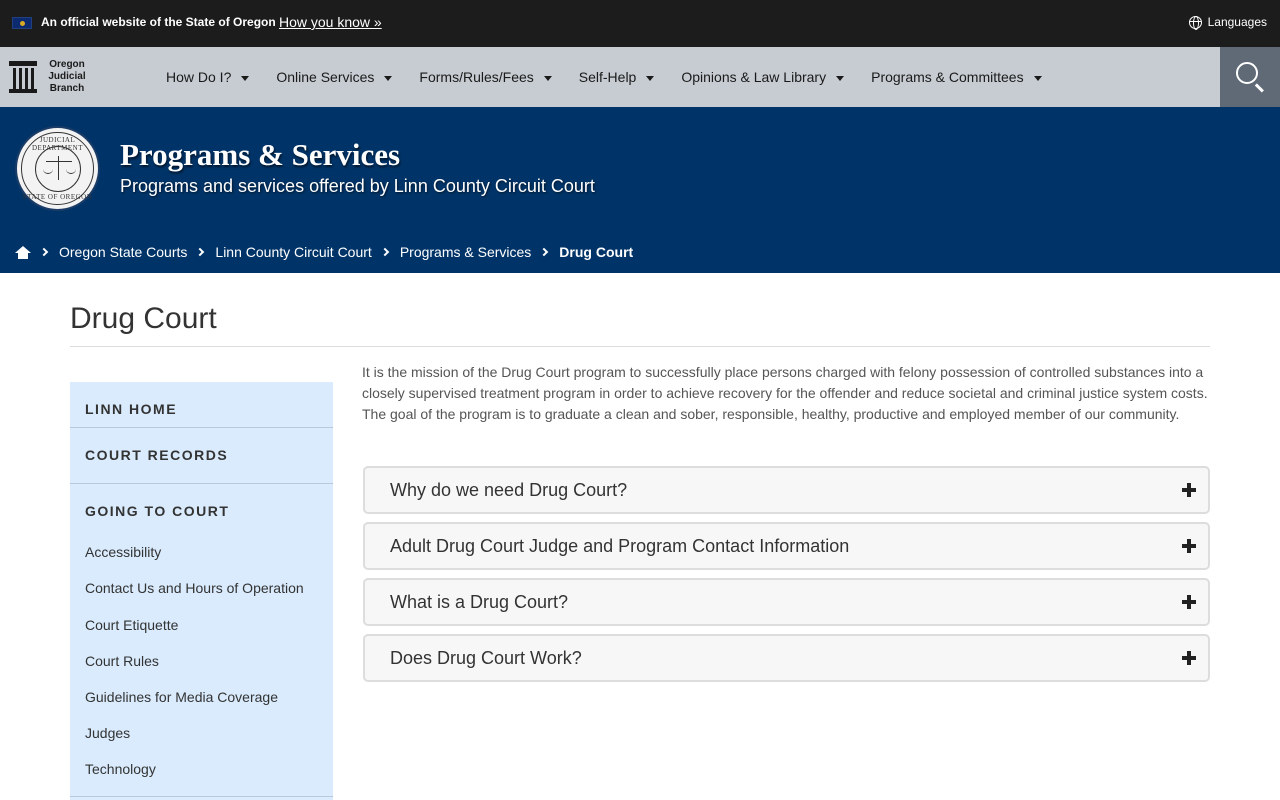 The image size is (1280, 800). I want to click on accordion-label: What is a Drug Court?, so click(479, 602).